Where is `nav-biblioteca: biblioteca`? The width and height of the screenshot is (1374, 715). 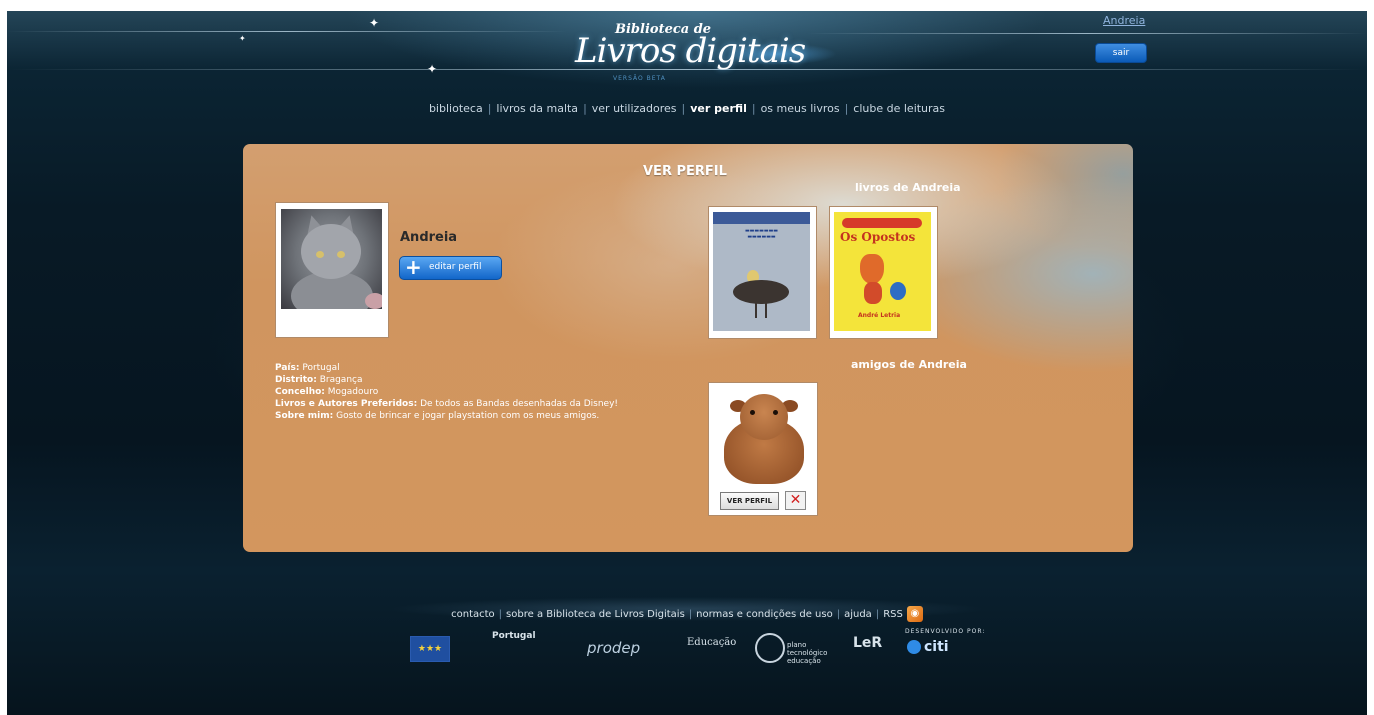 nav-biblioteca: biblioteca is located at coordinates (456, 108).